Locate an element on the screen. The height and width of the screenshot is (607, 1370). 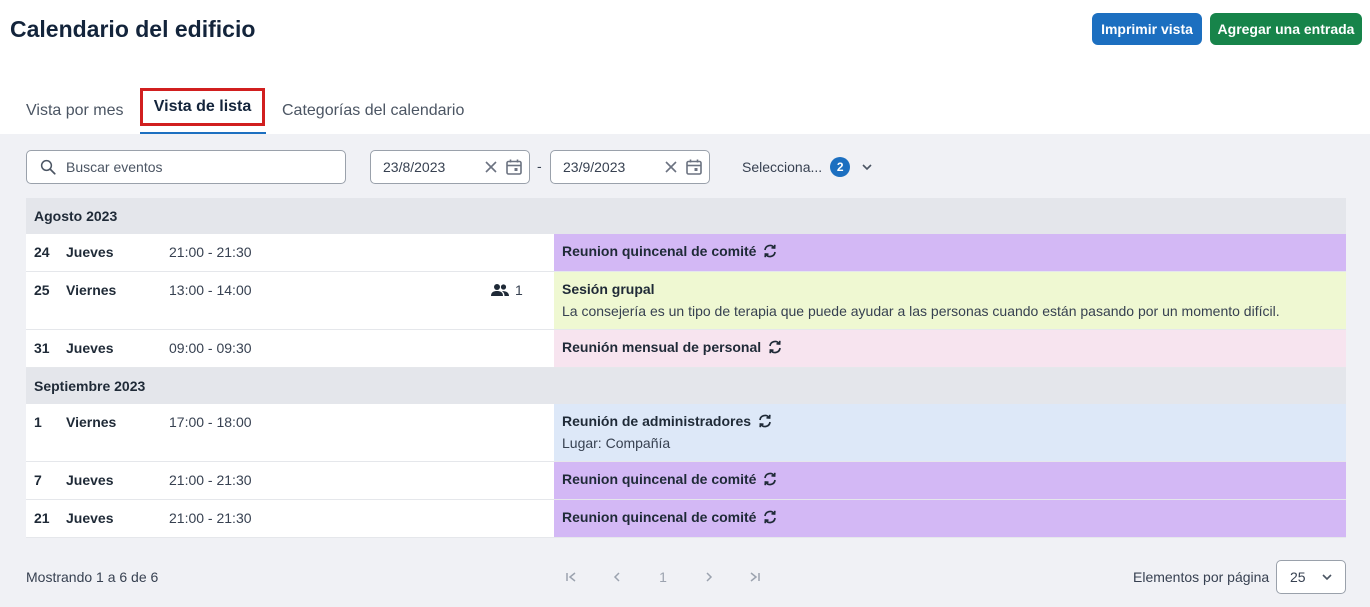
selected-count-badge: 2 is located at coordinates (840, 167).